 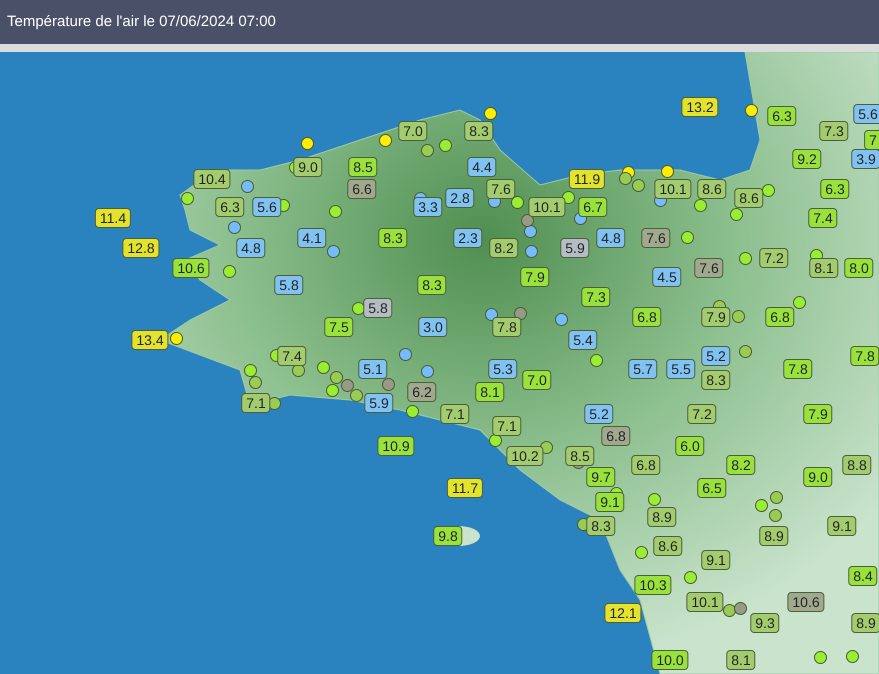 I want to click on temperature-label: 10.0, so click(x=670, y=660).